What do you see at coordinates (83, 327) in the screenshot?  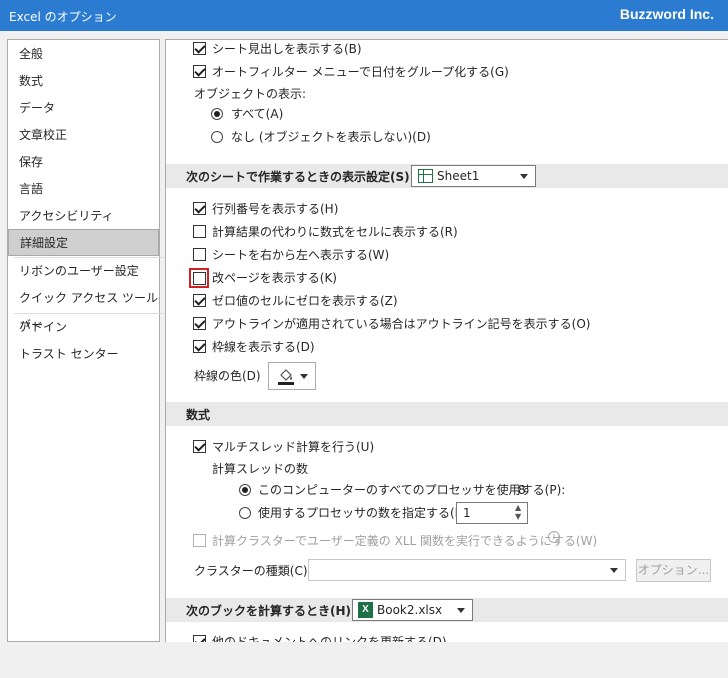 I see `sidebar-item-addins: アドイン` at bounding box center [83, 327].